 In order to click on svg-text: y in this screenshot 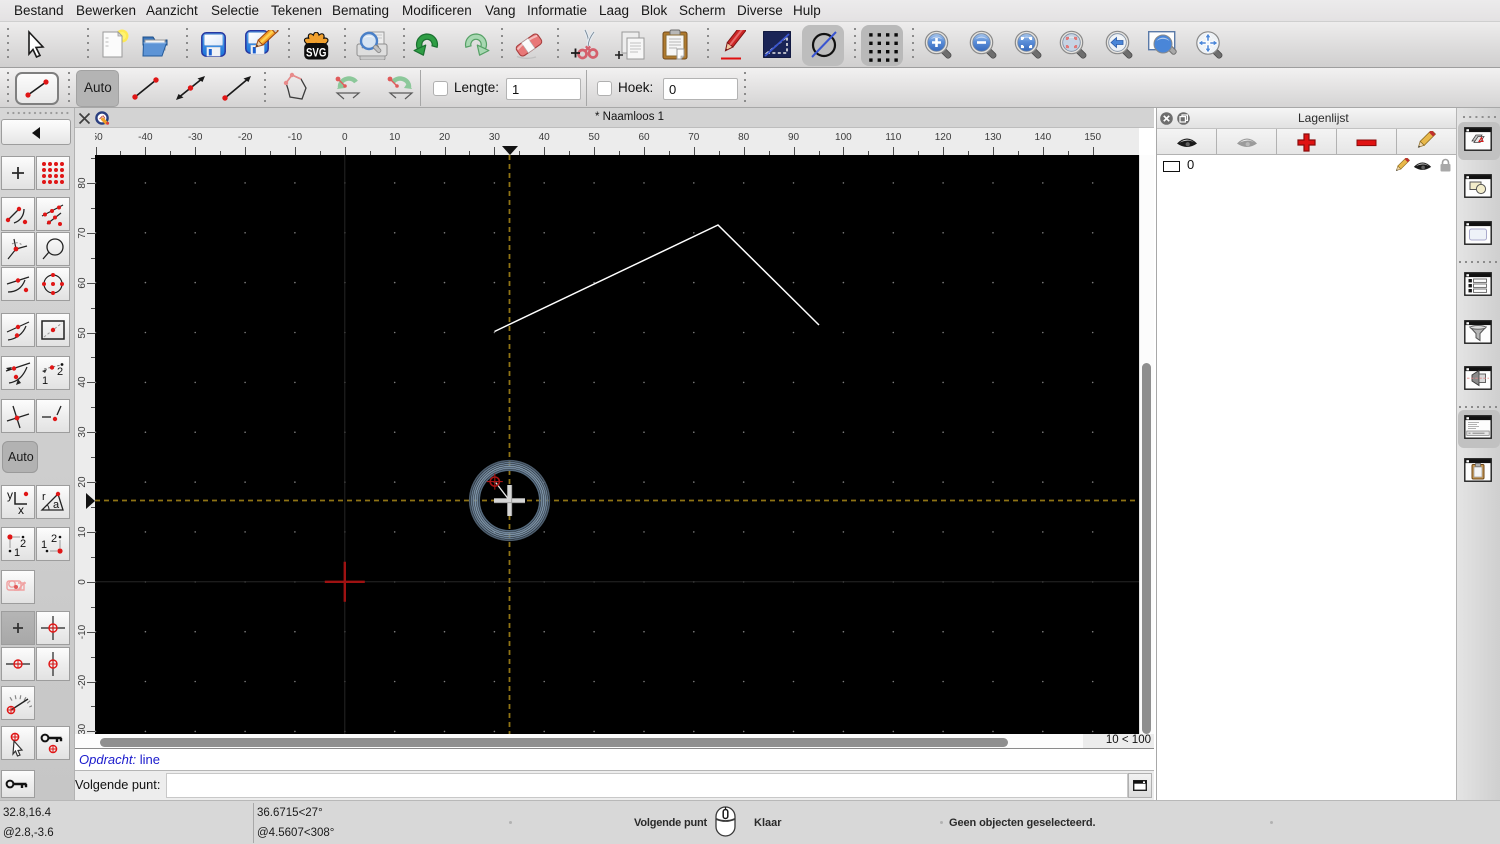, I will do `click(10, 495)`.